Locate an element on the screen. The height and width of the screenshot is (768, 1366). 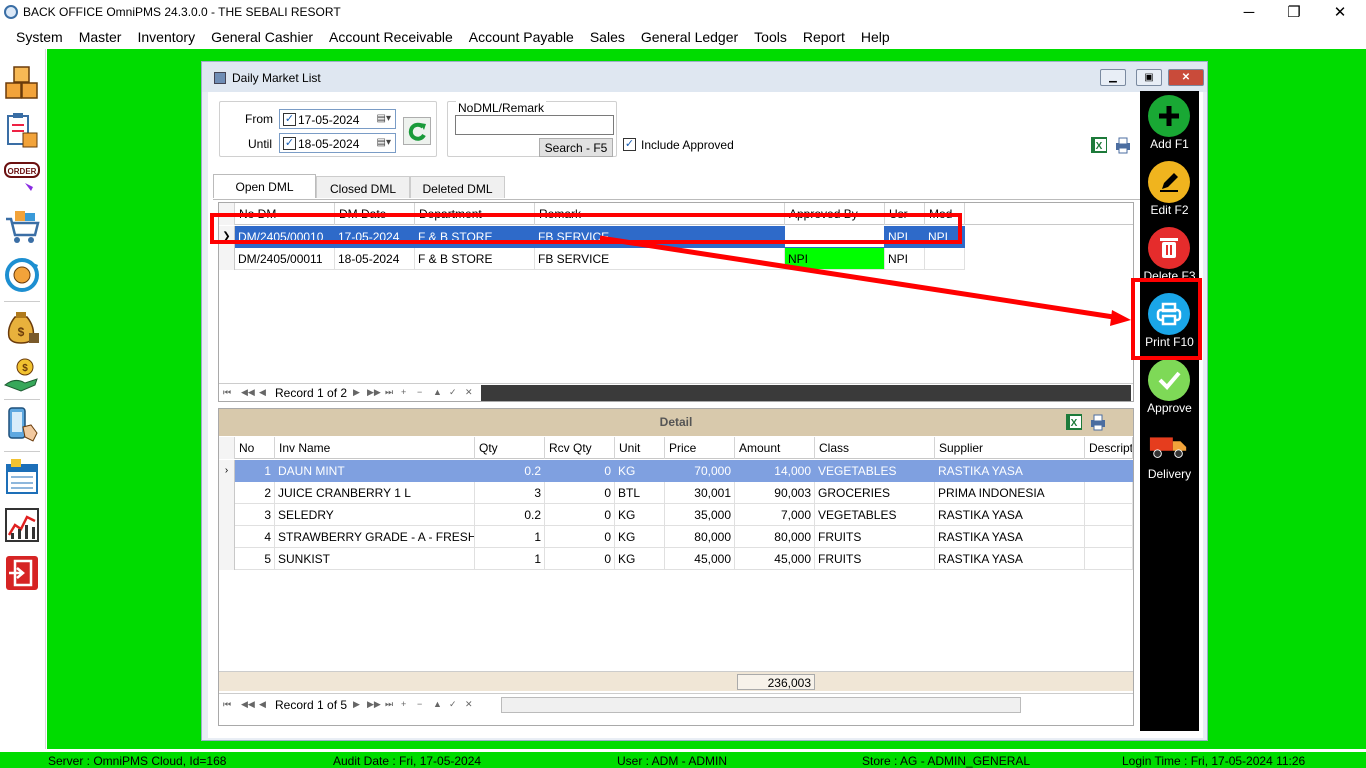
chart-icon is located at coordinates (22, 525).